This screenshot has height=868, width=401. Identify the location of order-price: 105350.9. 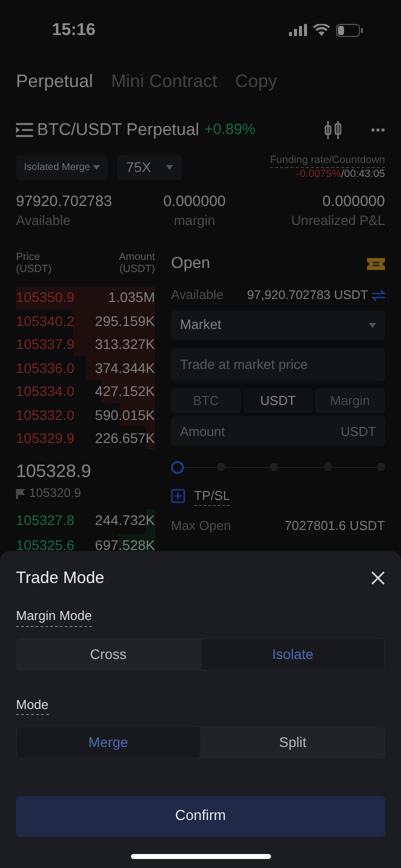
(45, 298).